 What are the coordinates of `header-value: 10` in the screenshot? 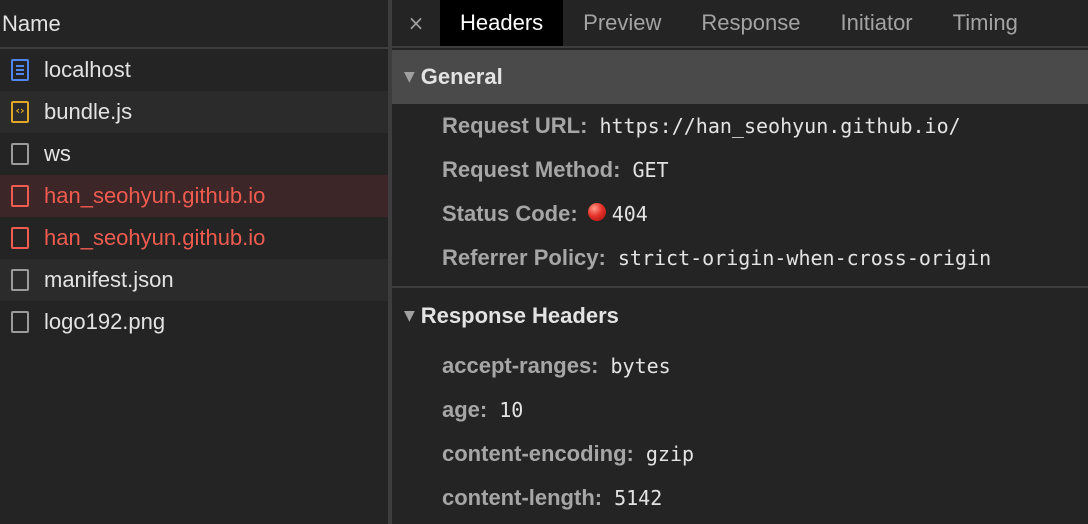 It's located at (511, 410).